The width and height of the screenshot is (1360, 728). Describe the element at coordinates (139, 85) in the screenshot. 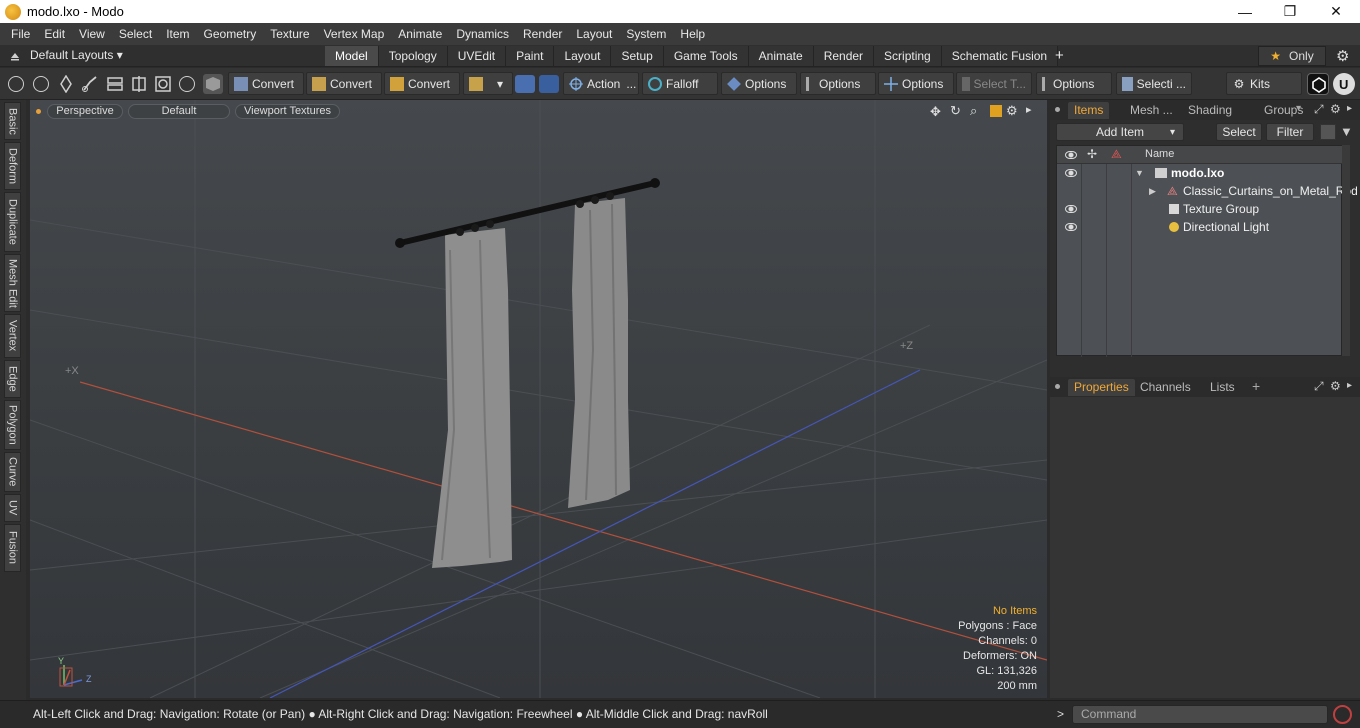

I see `symmetry-icon` at that location.